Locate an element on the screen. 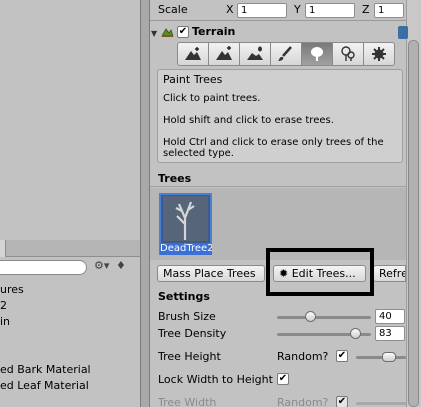 The height and width of the screenshot is (407, 421). component-divider is located at coordinates (278, 20).